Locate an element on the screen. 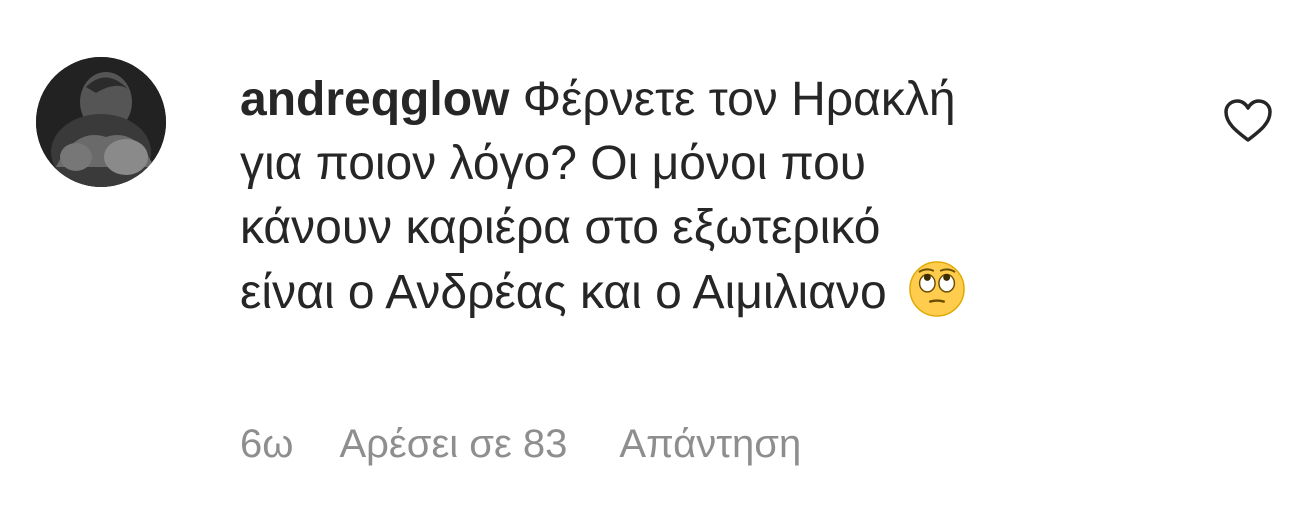 The width and height of the screenshot is (1300, 532). comment-line-4: είναι ο Ανδρέας και ο Αιμιλιανο is located at coordinates (563, 292).